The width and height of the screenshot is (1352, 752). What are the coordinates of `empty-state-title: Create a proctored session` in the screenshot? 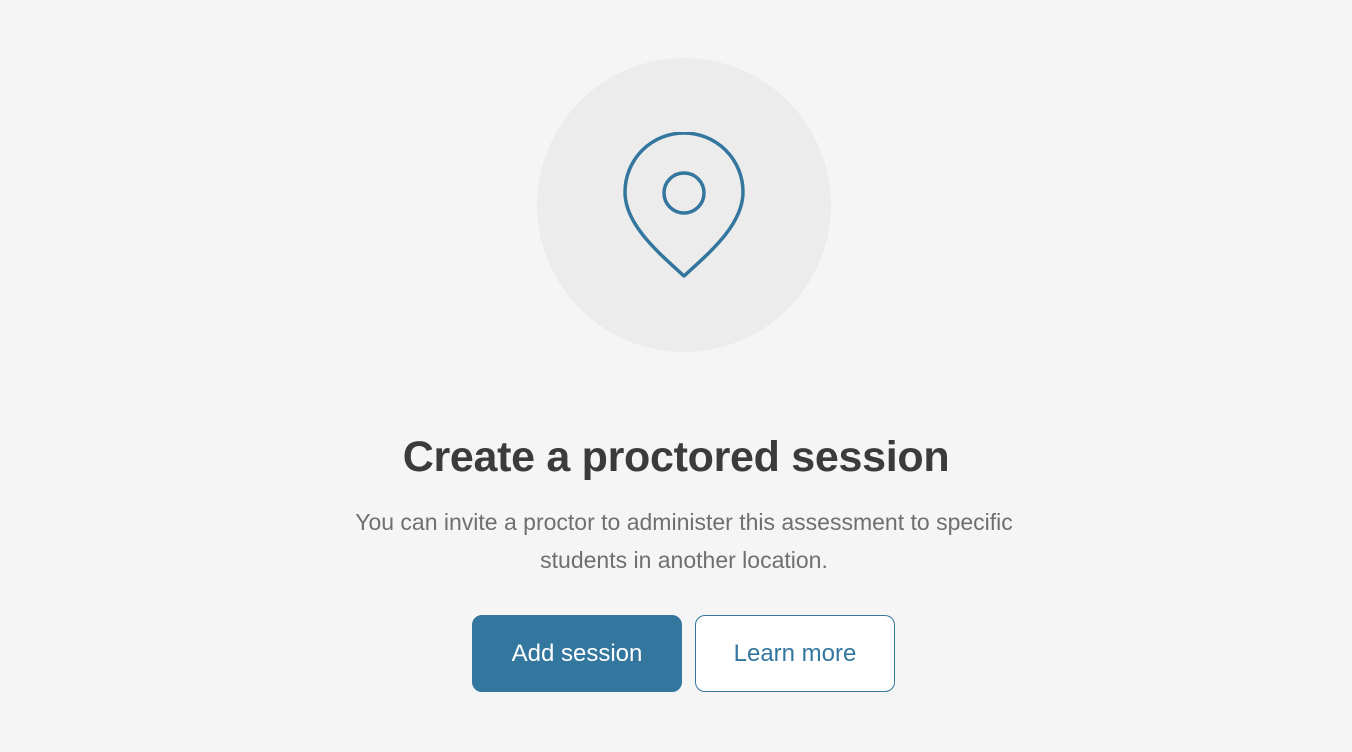 It's located at (676, 457).